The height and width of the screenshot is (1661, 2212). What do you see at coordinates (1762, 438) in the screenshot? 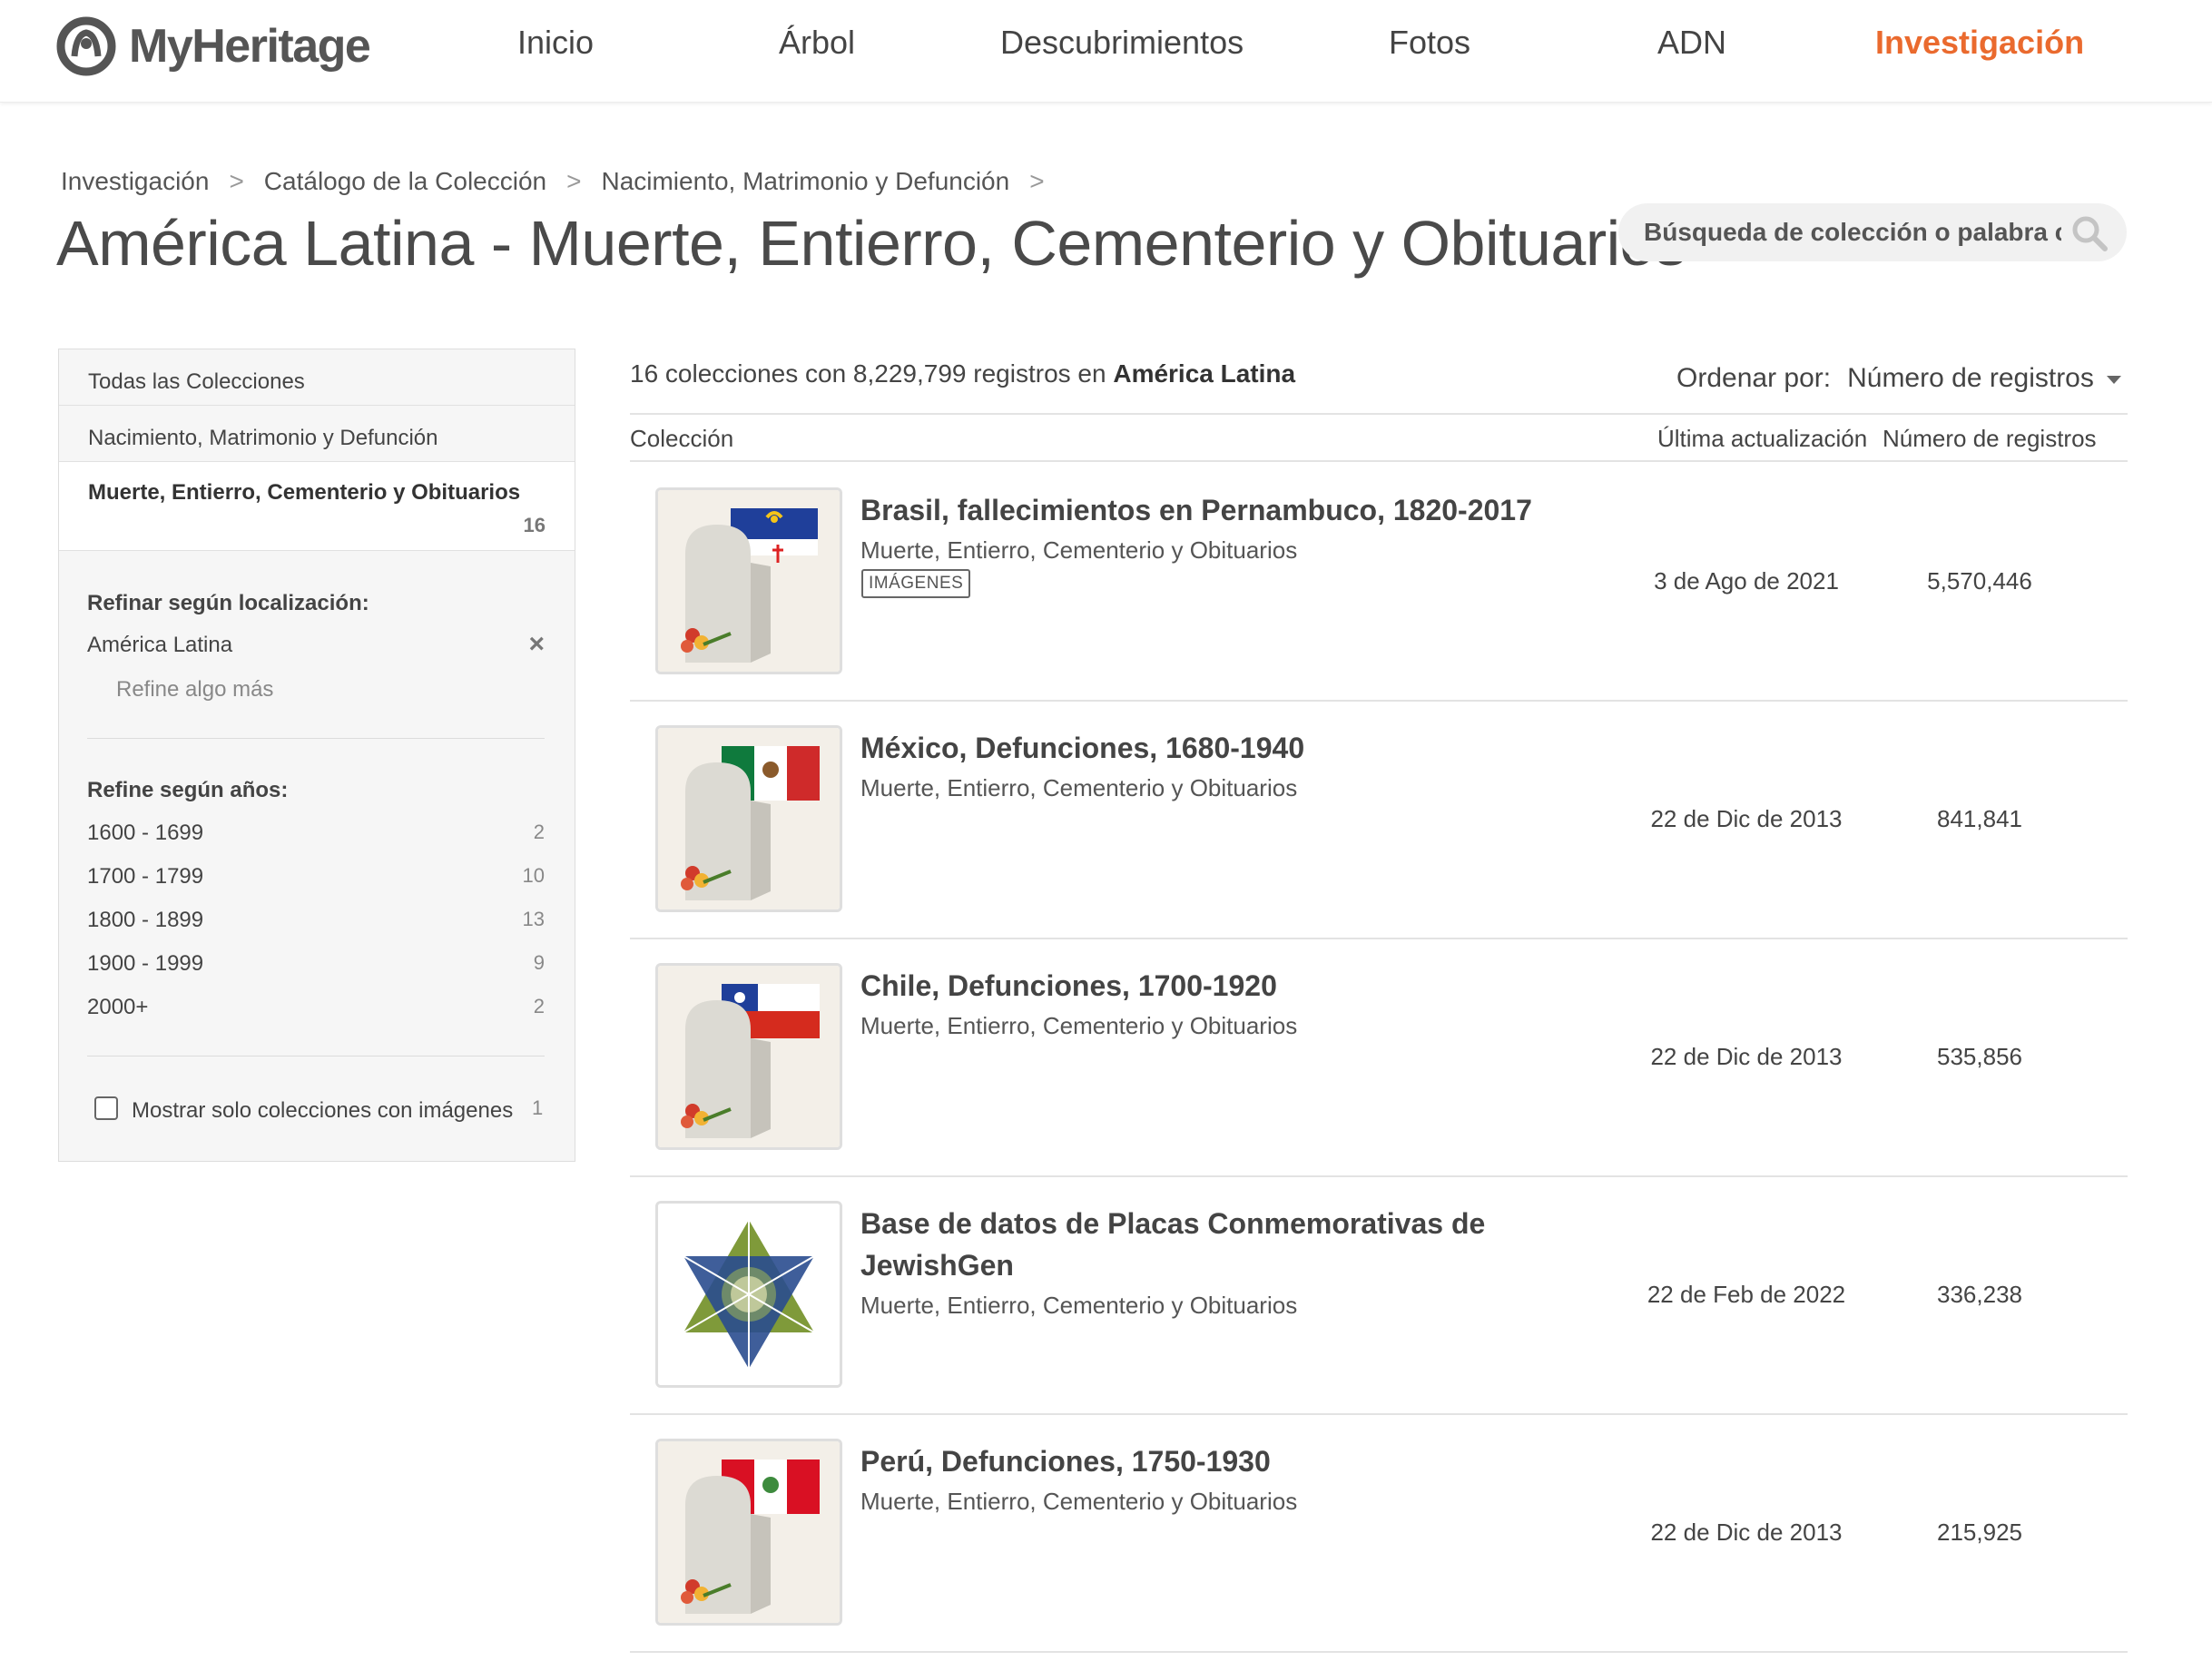
I see `column-updated: Última actualización` at bounding box center [1762, 438].